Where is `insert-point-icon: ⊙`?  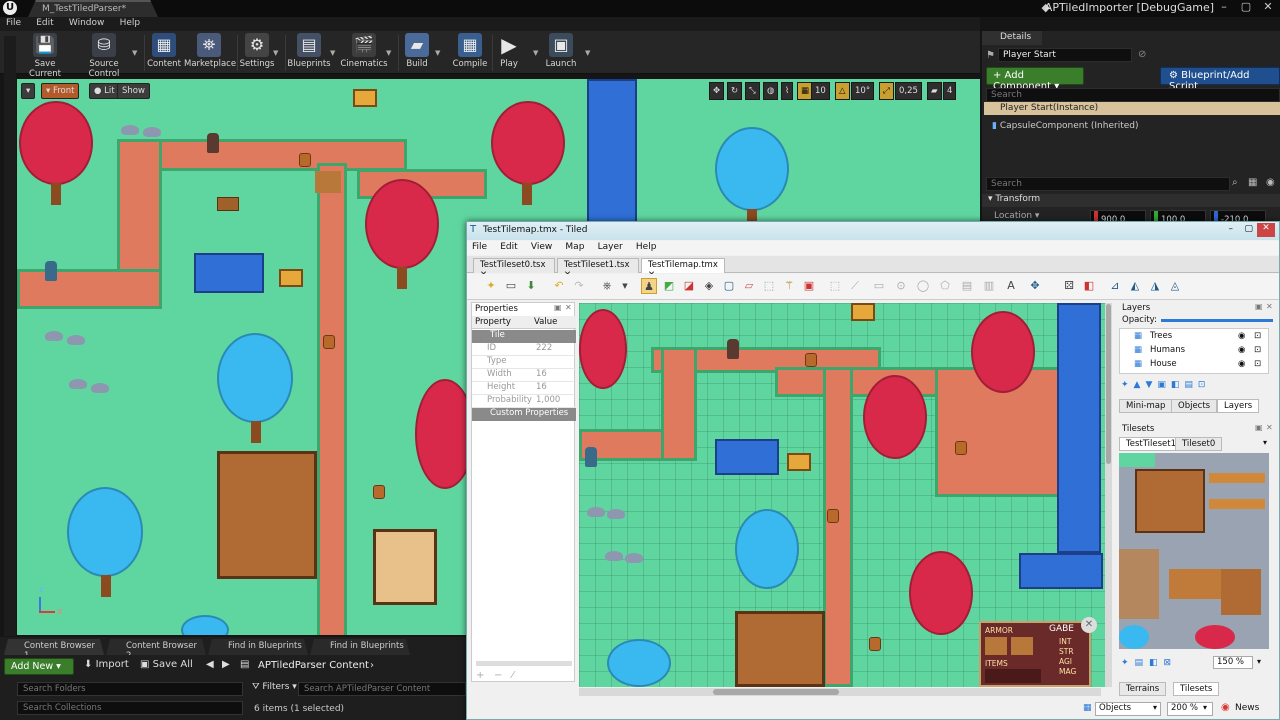 insert-point-icon: ⊙ is located at coordinates (901, 286).